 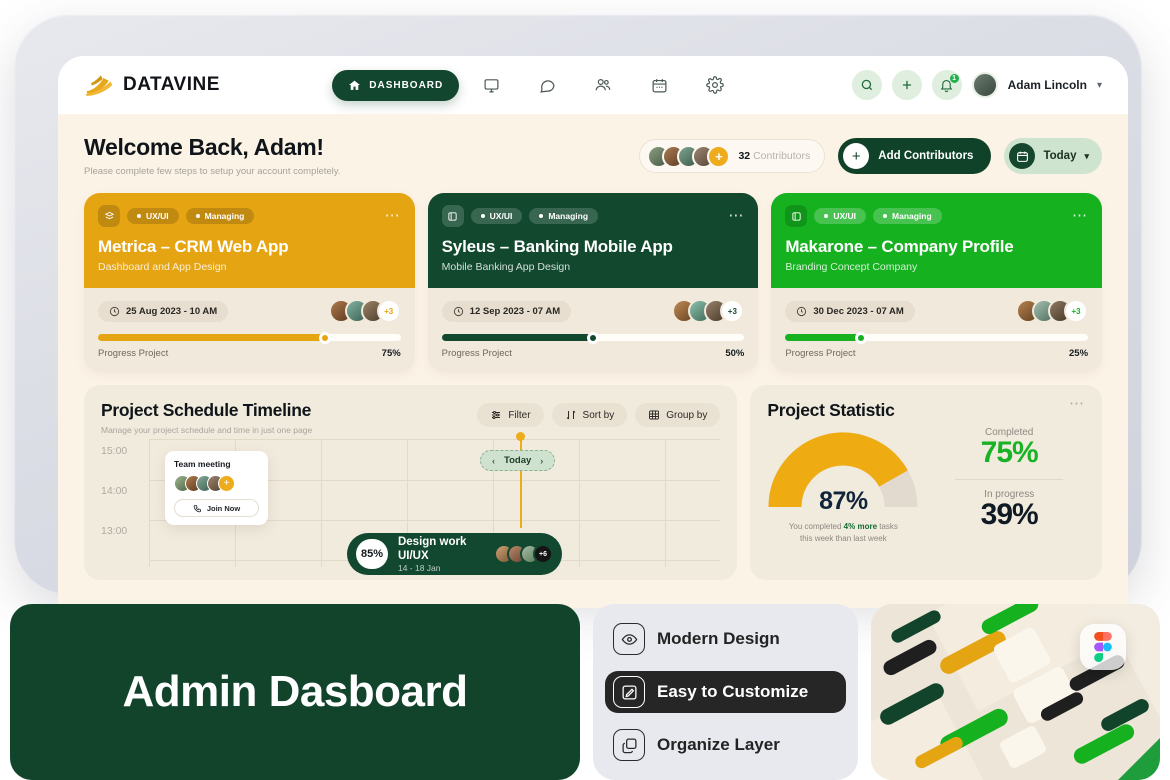 What do you see at coordinates (419, 568) in the screenshot?
I see `task-date: 14 - 18 Jan` at bounding box center [419, 568].